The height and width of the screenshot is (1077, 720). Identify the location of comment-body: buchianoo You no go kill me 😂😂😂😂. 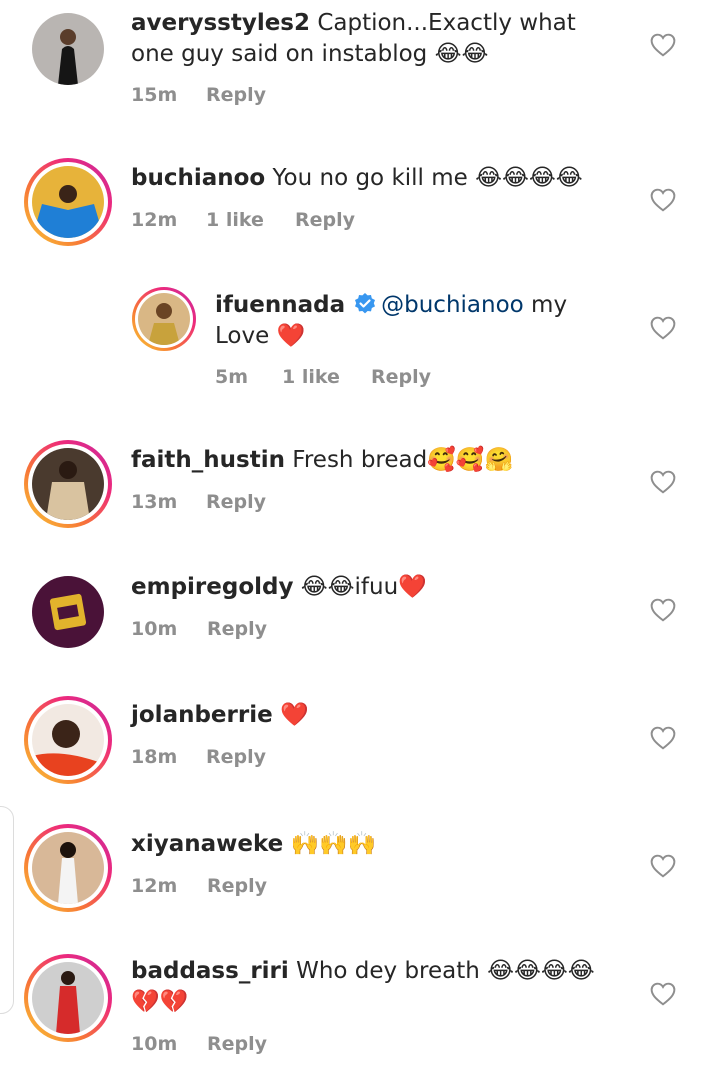
(371, 178).